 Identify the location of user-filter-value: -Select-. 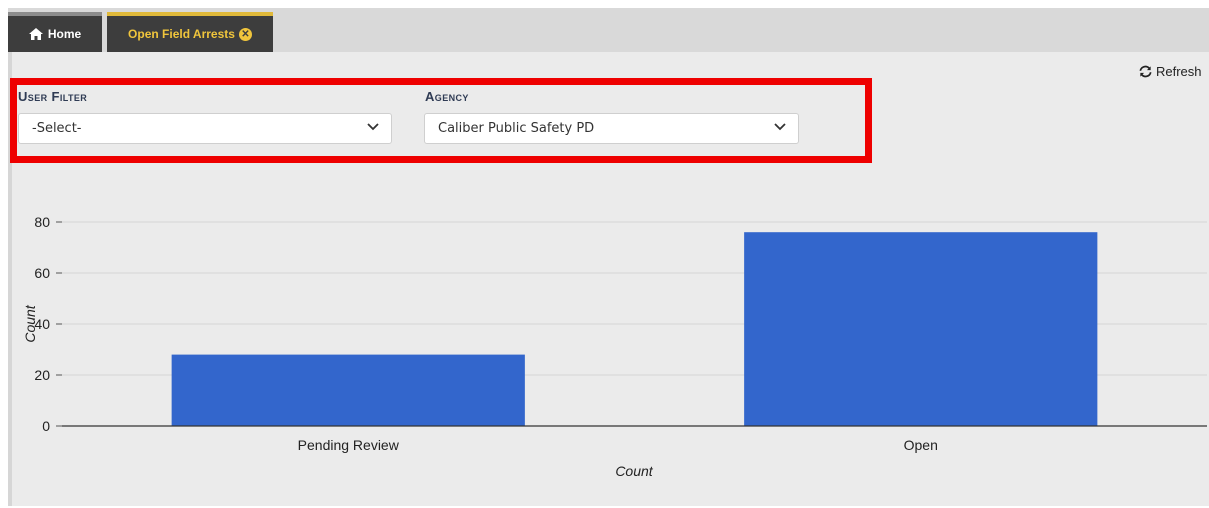
(57, 128).